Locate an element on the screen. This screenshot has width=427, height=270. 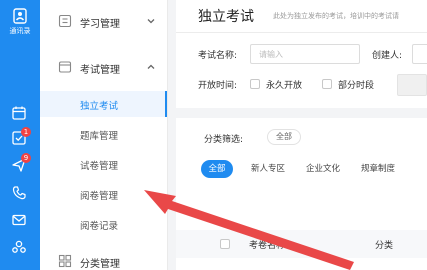
creator-label: 创建人: is located at coordinates (387, 56).